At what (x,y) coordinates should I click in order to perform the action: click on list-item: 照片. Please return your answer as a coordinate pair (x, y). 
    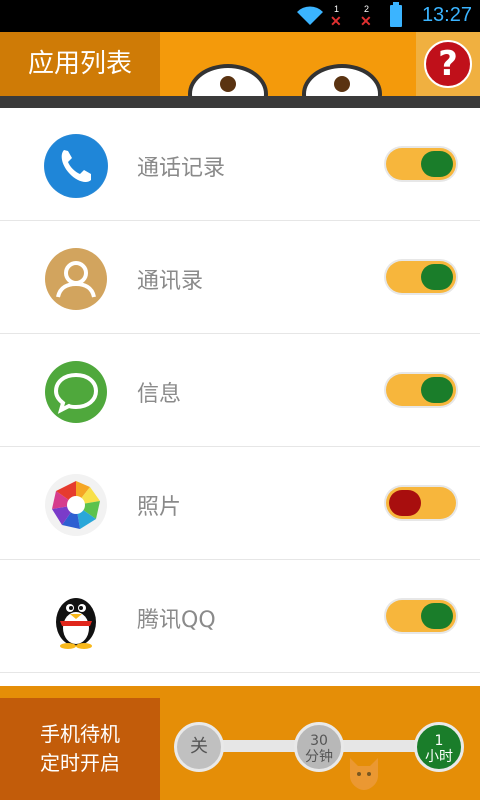
    Looking at the image, I should click on (240, 503).